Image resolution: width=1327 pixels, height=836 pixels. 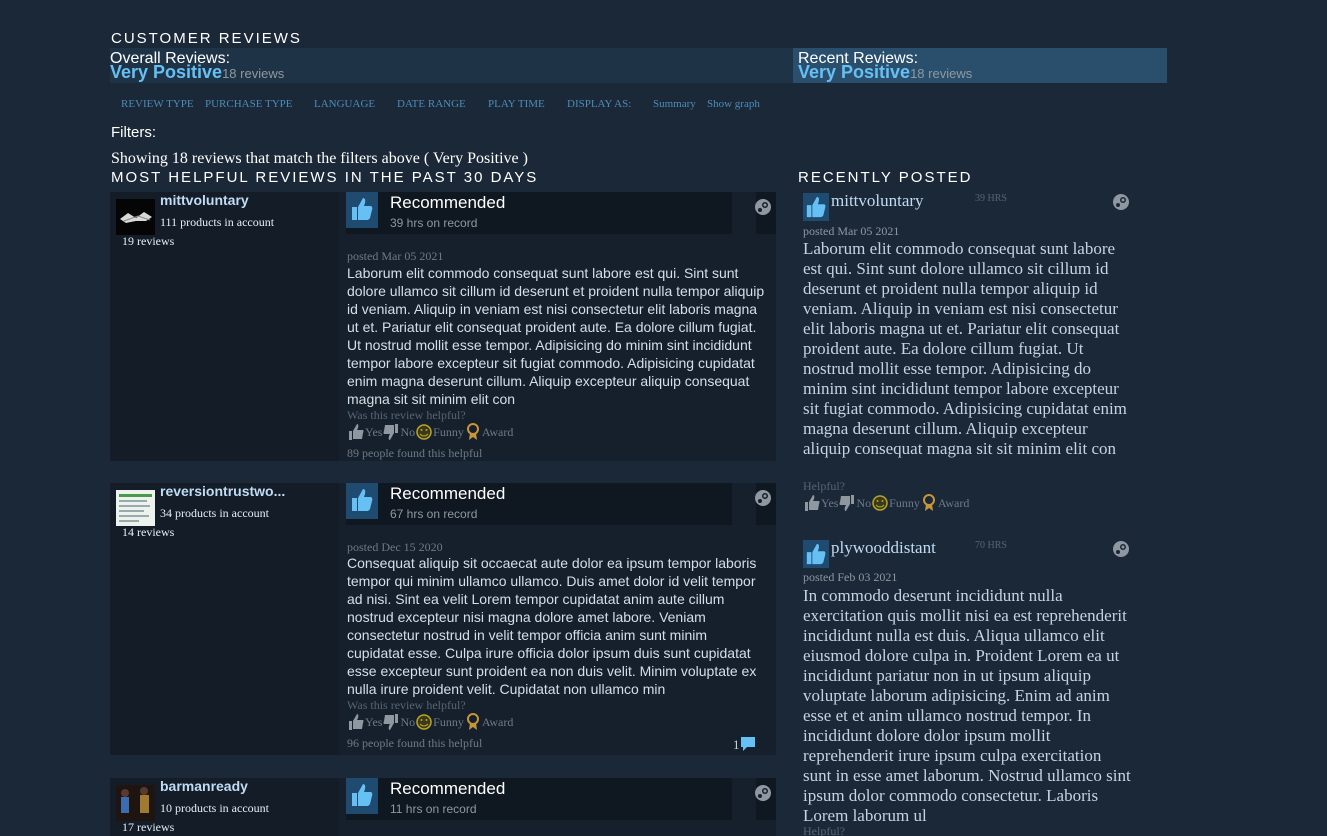 I want to click on found-helpful: 96 people found this helpful, so click(x=415, y=743).